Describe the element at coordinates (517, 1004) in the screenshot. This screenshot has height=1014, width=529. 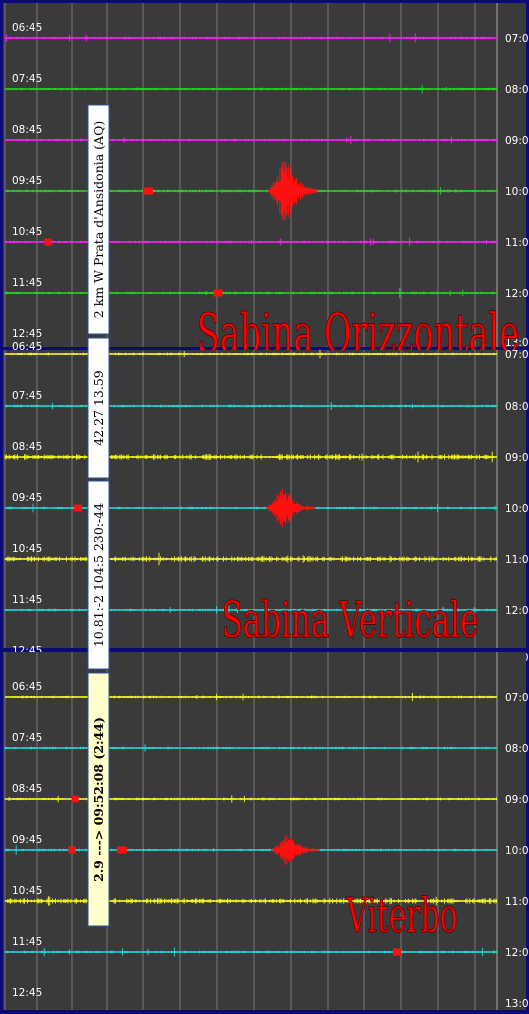
I see `right-tick-label: 13:00` at that location.